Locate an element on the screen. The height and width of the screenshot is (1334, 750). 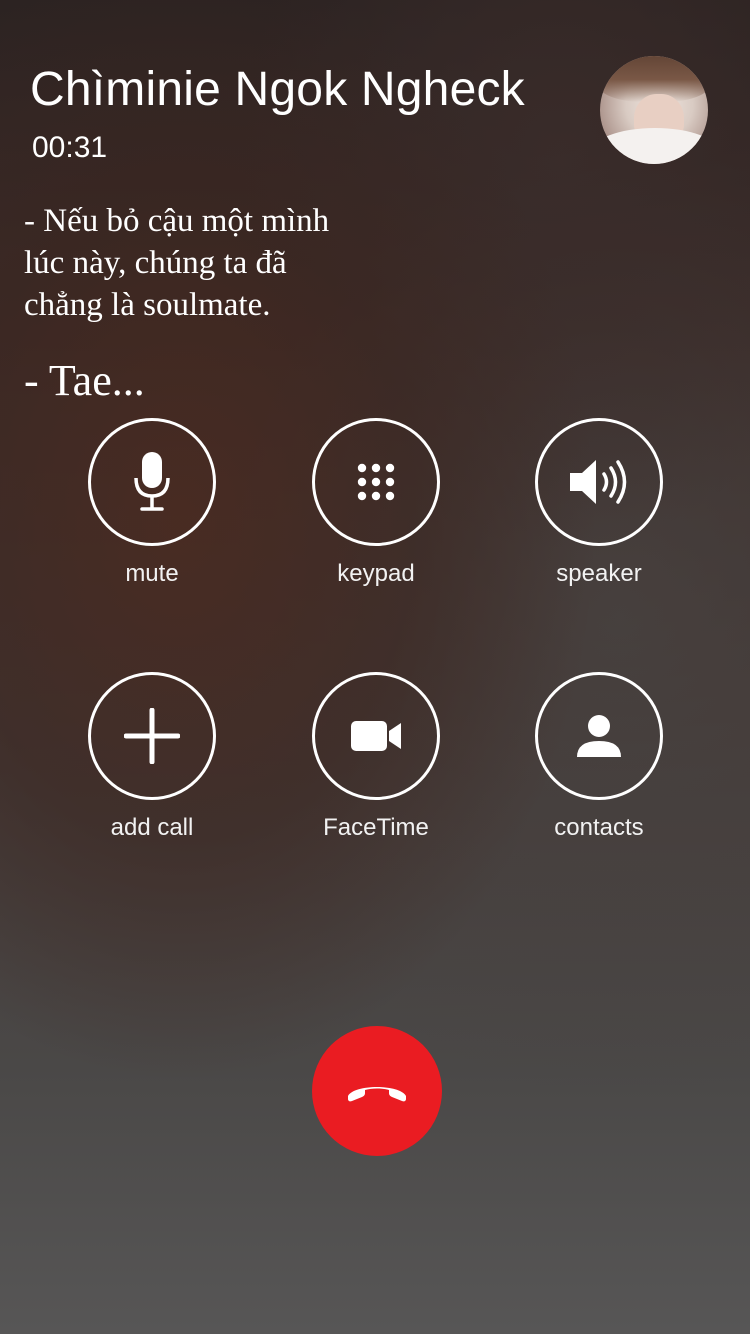
plus-icon is located at coordinates (152, 736).